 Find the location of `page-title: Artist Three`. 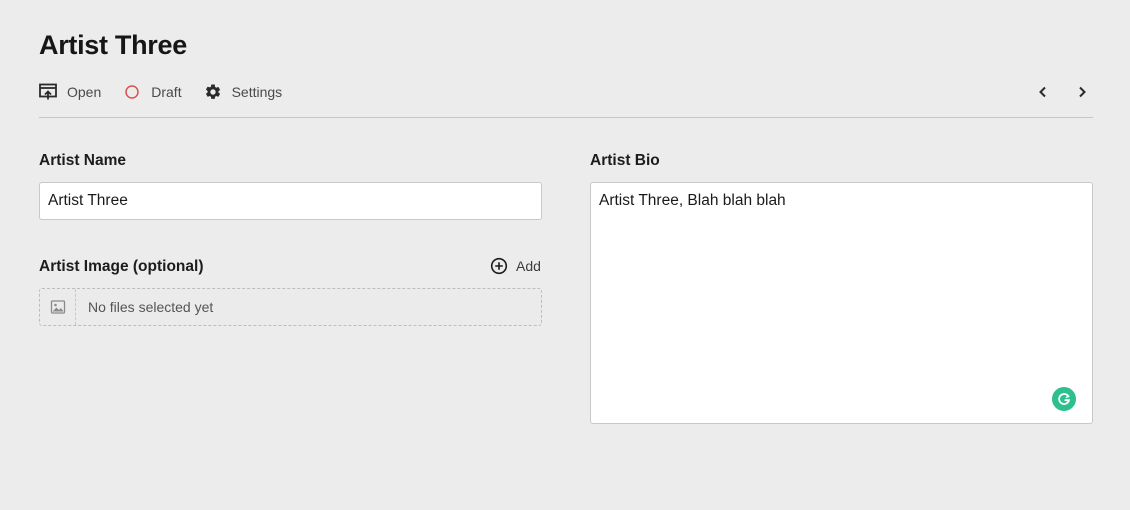

page-title: Artist Three is located at coordinates (113, 45).